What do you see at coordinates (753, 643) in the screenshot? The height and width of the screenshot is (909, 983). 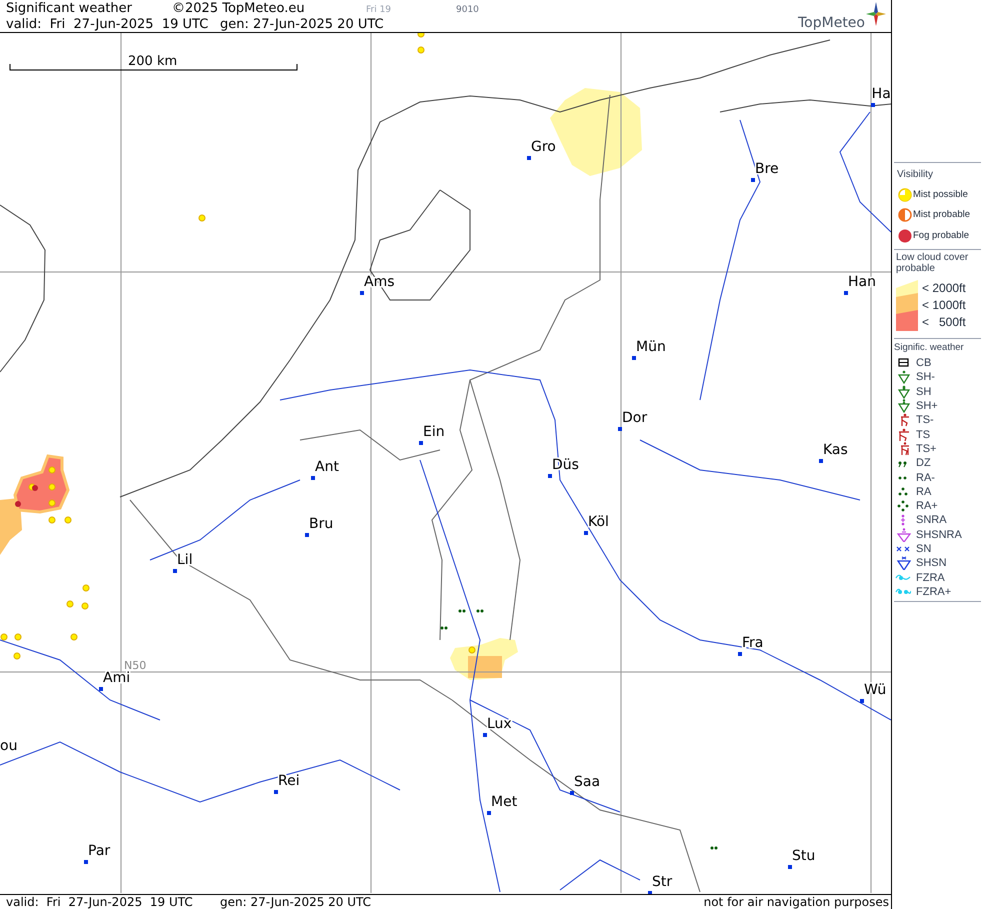 I see `city-label: Fra` at bounding box center [753, 643].